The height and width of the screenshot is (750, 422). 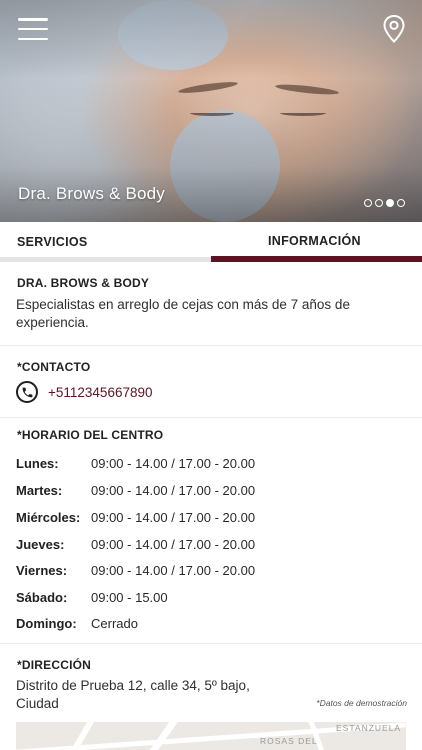 I want to click on tab-label: SERVICIOS, so click(x=52, y=242).